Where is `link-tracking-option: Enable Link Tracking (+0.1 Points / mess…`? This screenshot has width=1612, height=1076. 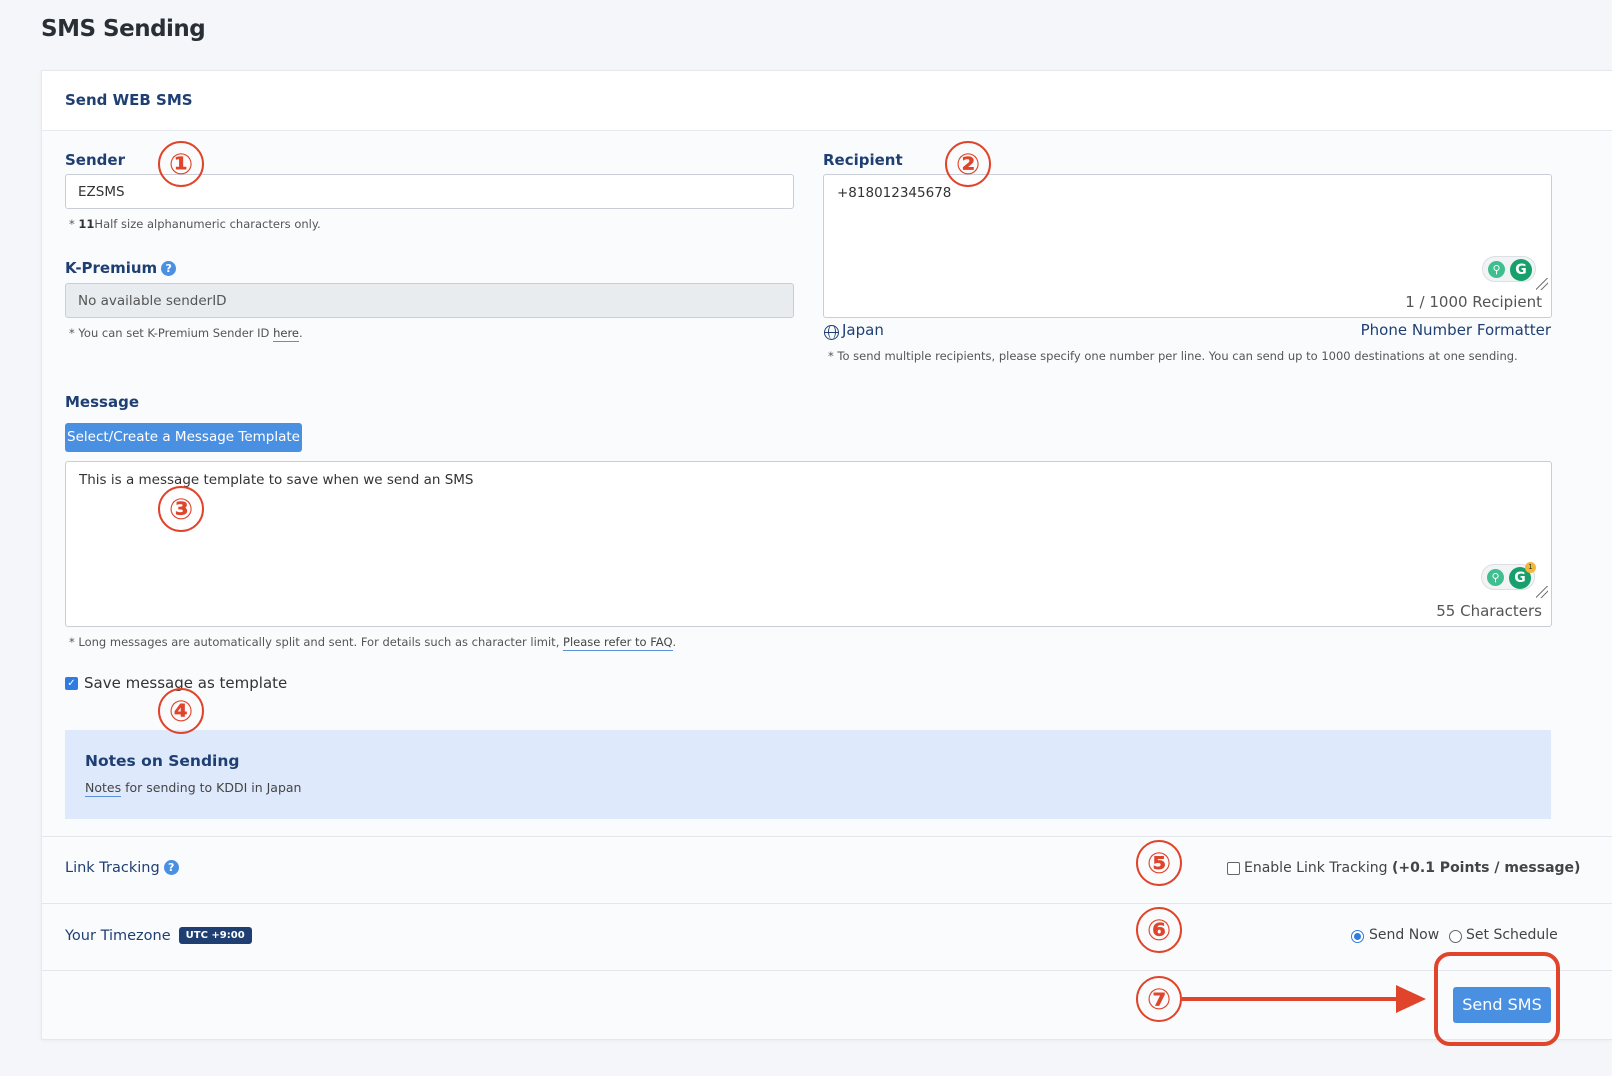 link-tracking-option: Enable Link Tracking (+0.1 Points / mess… is located at coordinates (1412, 868).